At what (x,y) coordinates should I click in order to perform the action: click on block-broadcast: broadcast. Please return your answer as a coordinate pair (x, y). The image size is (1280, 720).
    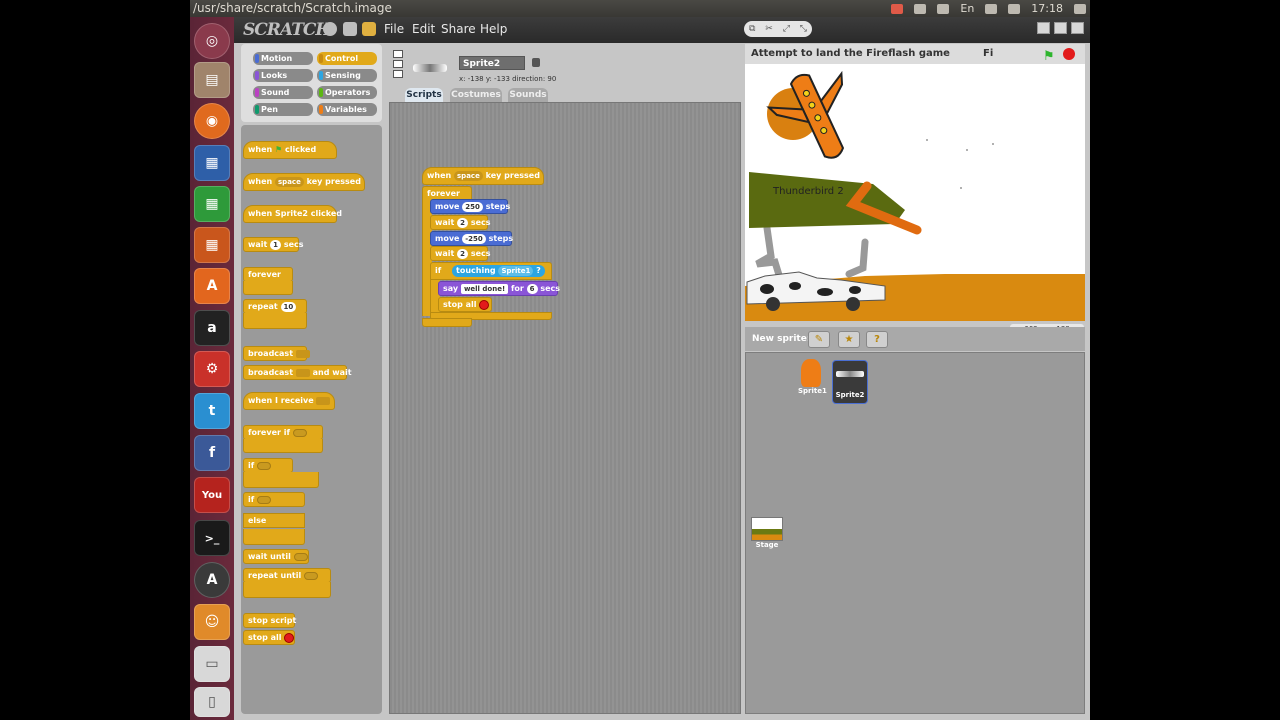
    Looking at the image, I should click on (276, 353).